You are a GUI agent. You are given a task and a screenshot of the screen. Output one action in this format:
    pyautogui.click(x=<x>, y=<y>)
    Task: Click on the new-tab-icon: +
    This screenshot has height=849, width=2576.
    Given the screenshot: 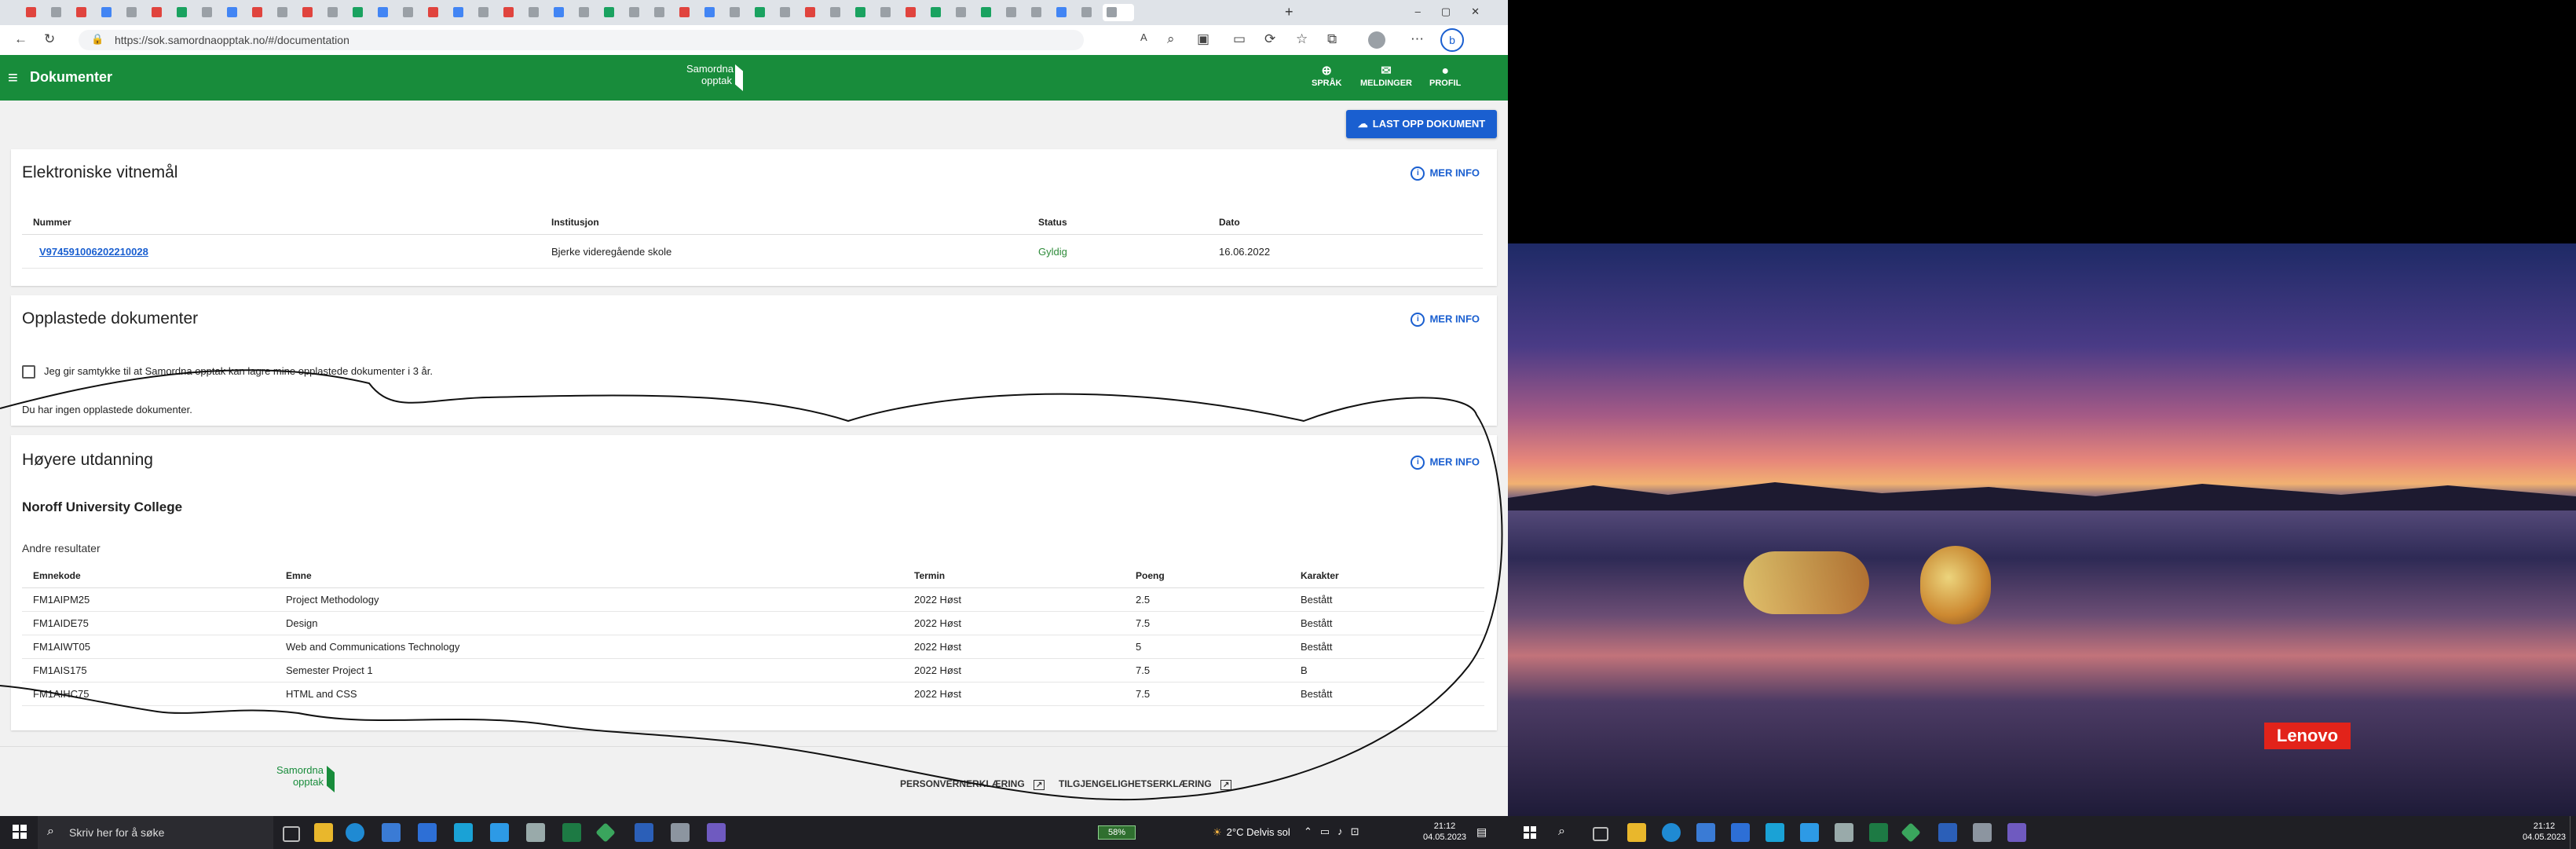 What is the action you would take?
    pyautogui.click(x=1289, y=12)
    